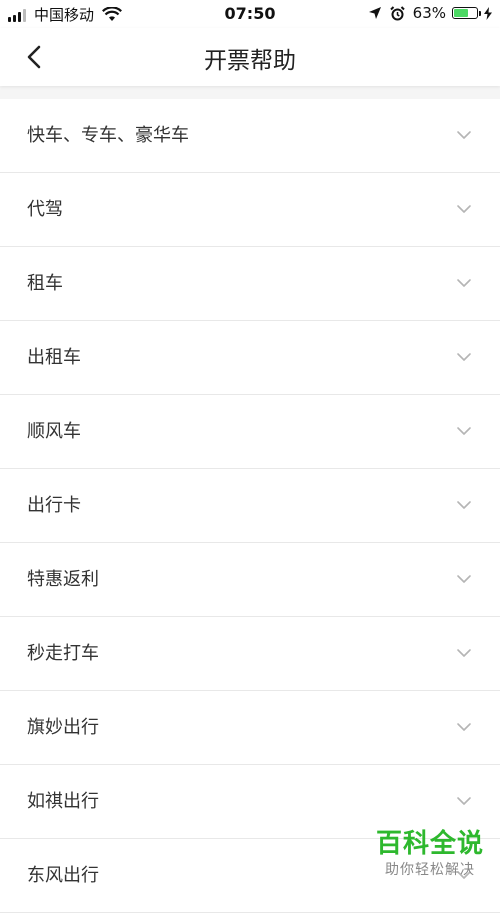 This screenshot has width=500, height=913. I want to click on list-item: 出租车, so click(250, 358).